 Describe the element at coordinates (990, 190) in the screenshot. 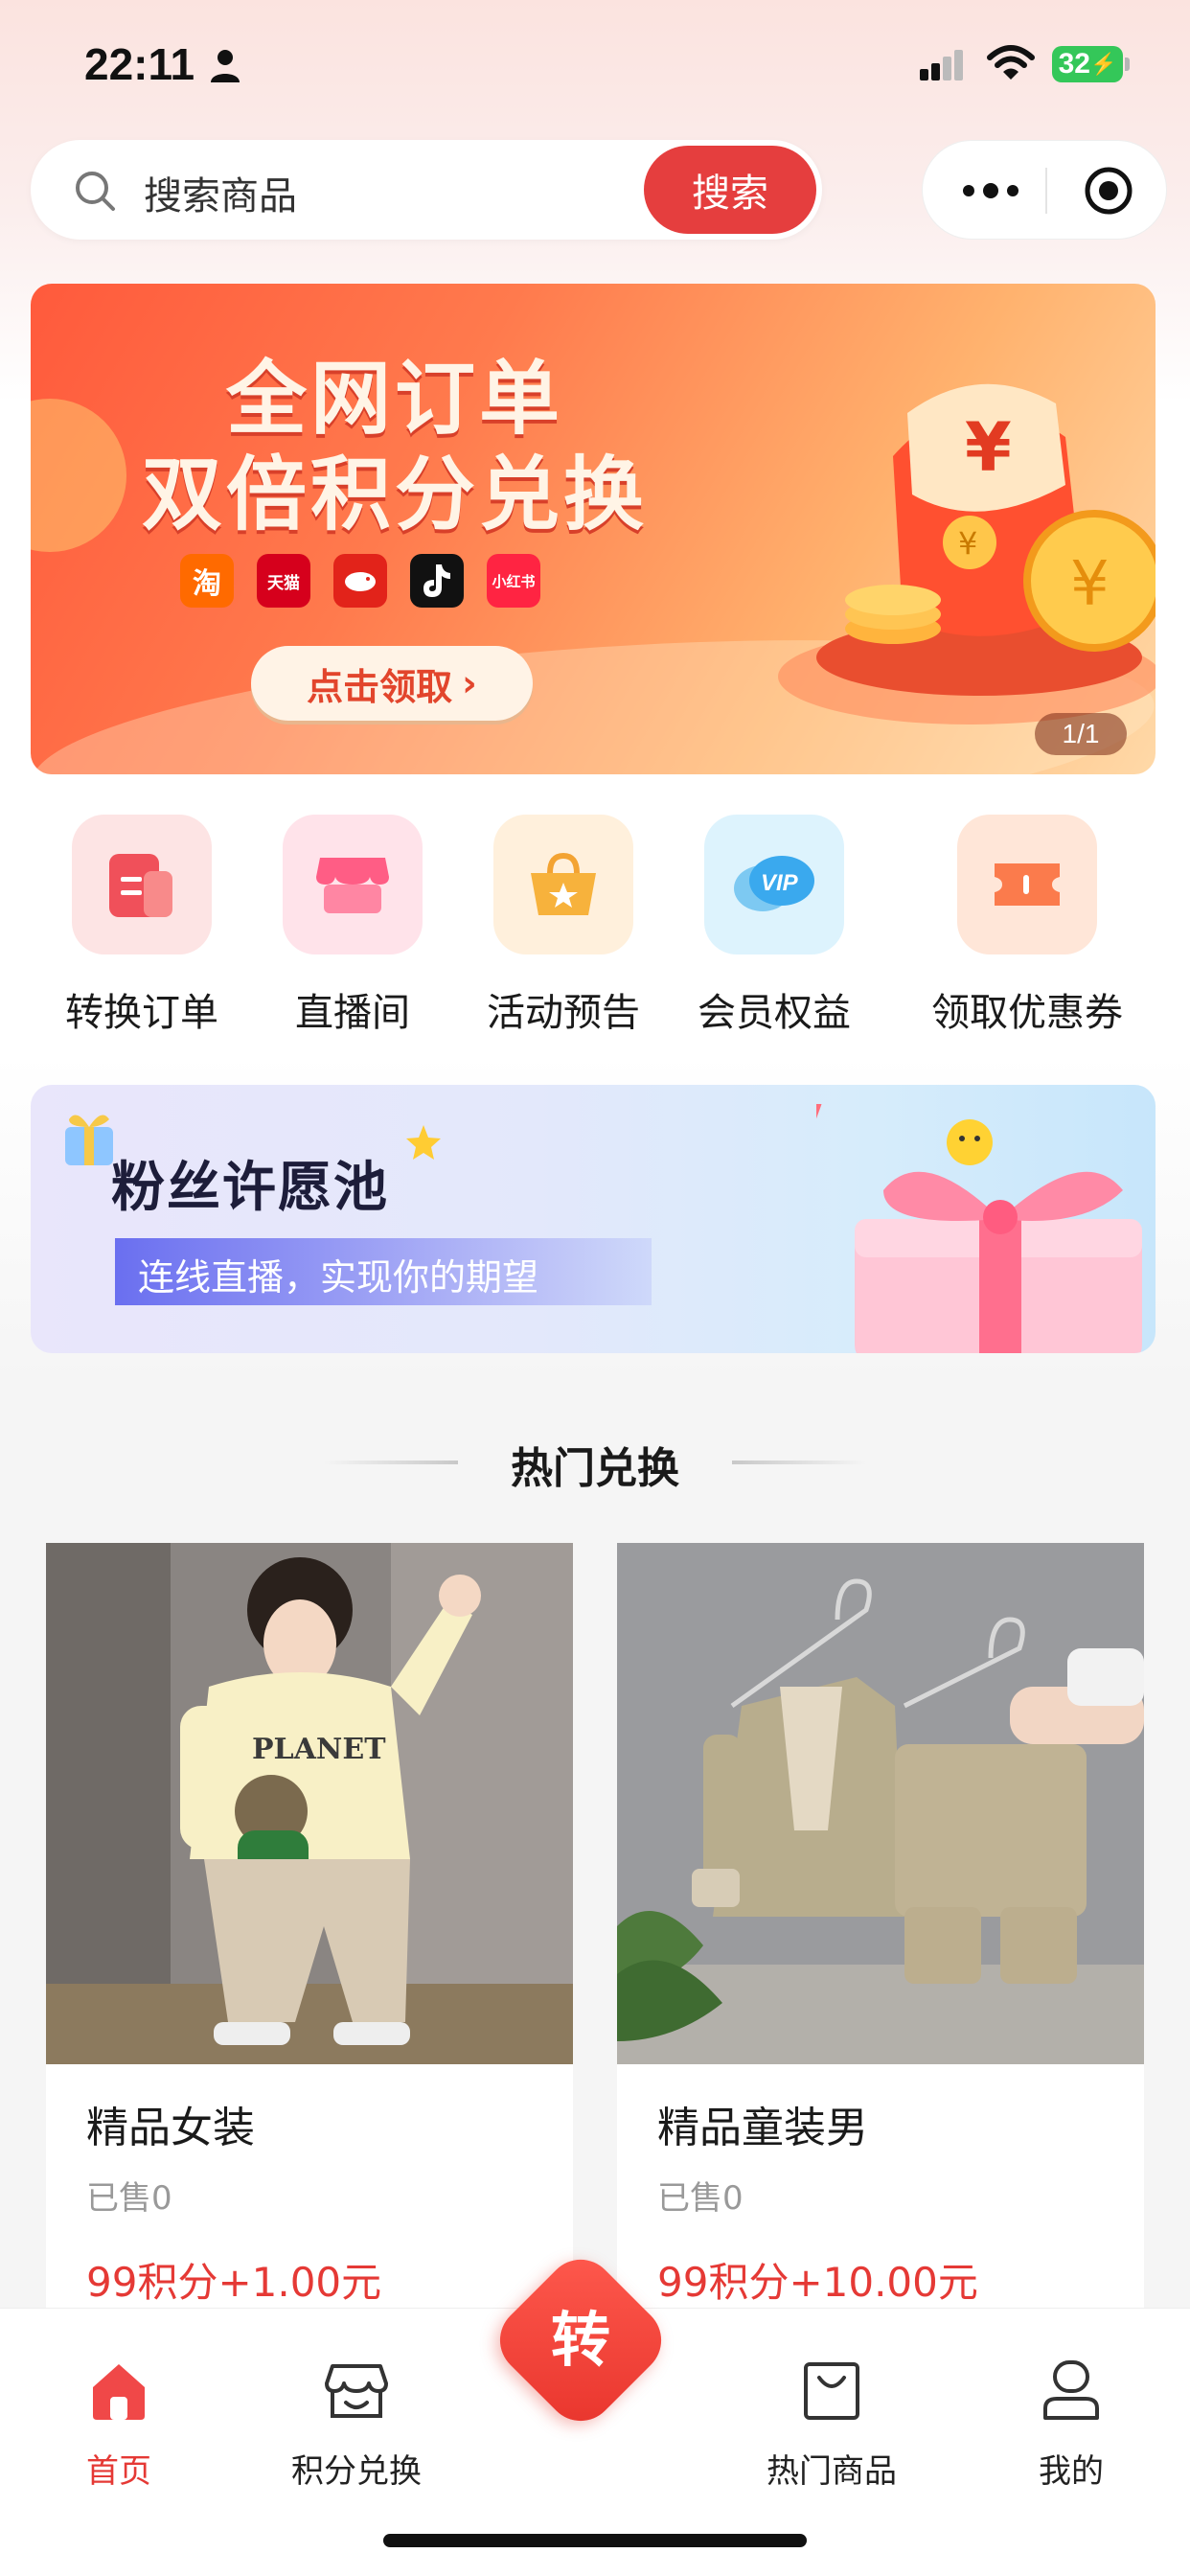

I see `more-icon` at that location.